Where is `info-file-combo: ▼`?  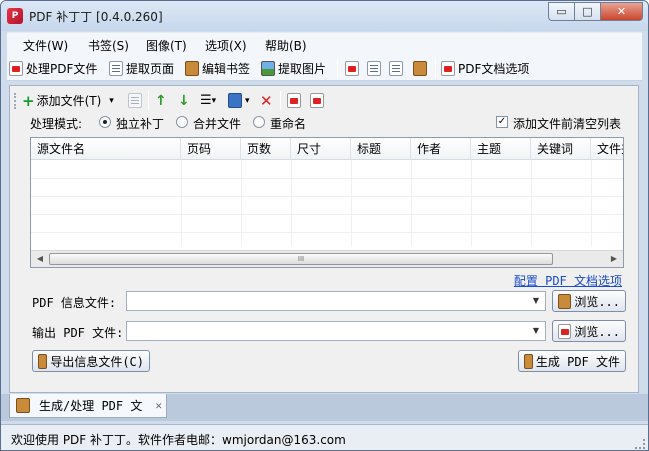 info-file-combo: ▼ is located at coordinates (336, 301).